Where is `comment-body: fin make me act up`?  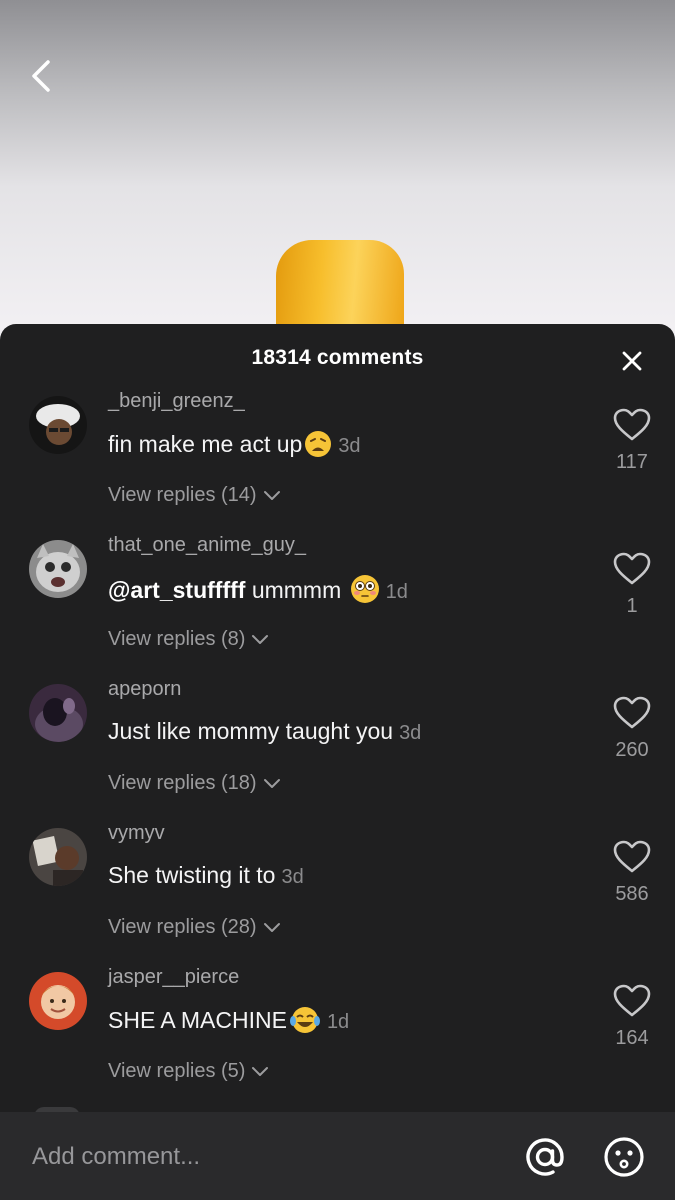
comment-body: fin make me act up is located at coordinates (205, 444).